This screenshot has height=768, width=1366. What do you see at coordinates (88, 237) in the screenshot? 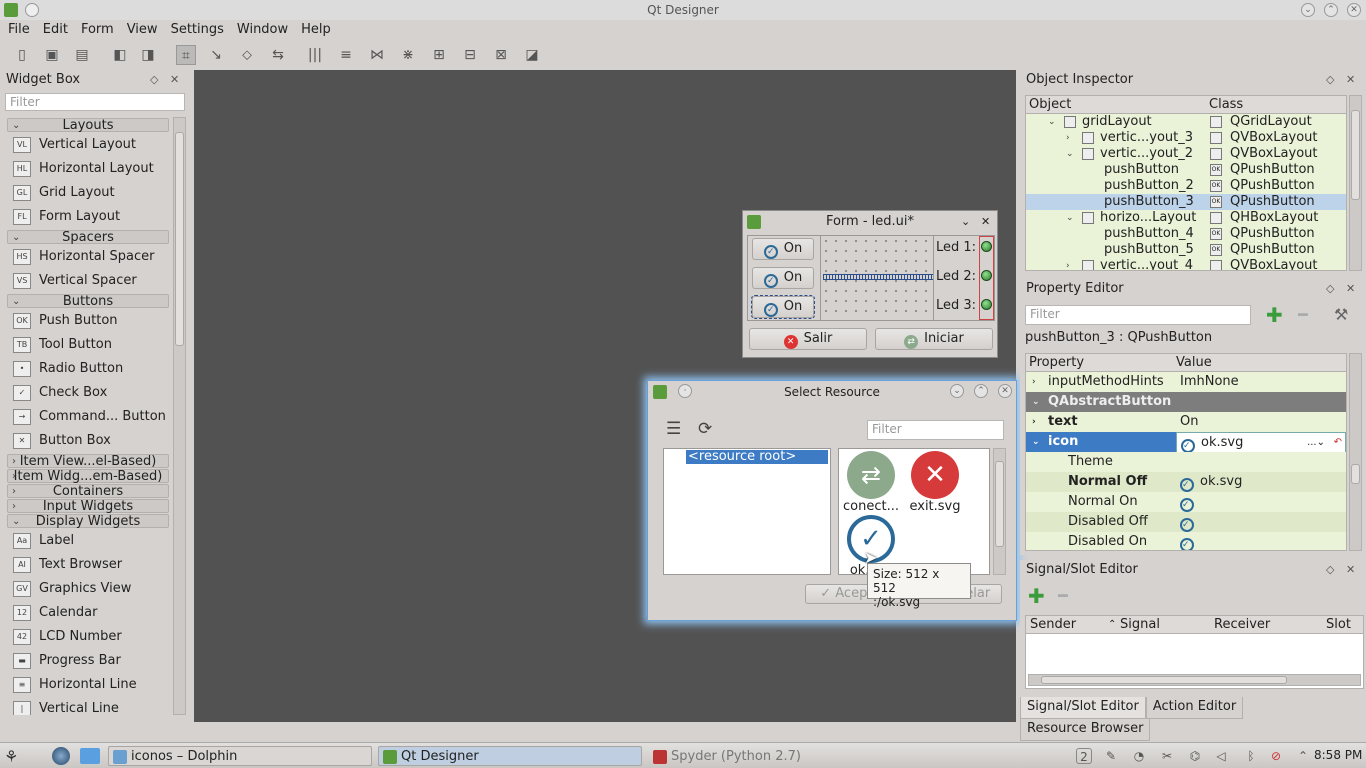
I see `category-spacers: ⌄ Spacers` at bounding box center [88, 237].